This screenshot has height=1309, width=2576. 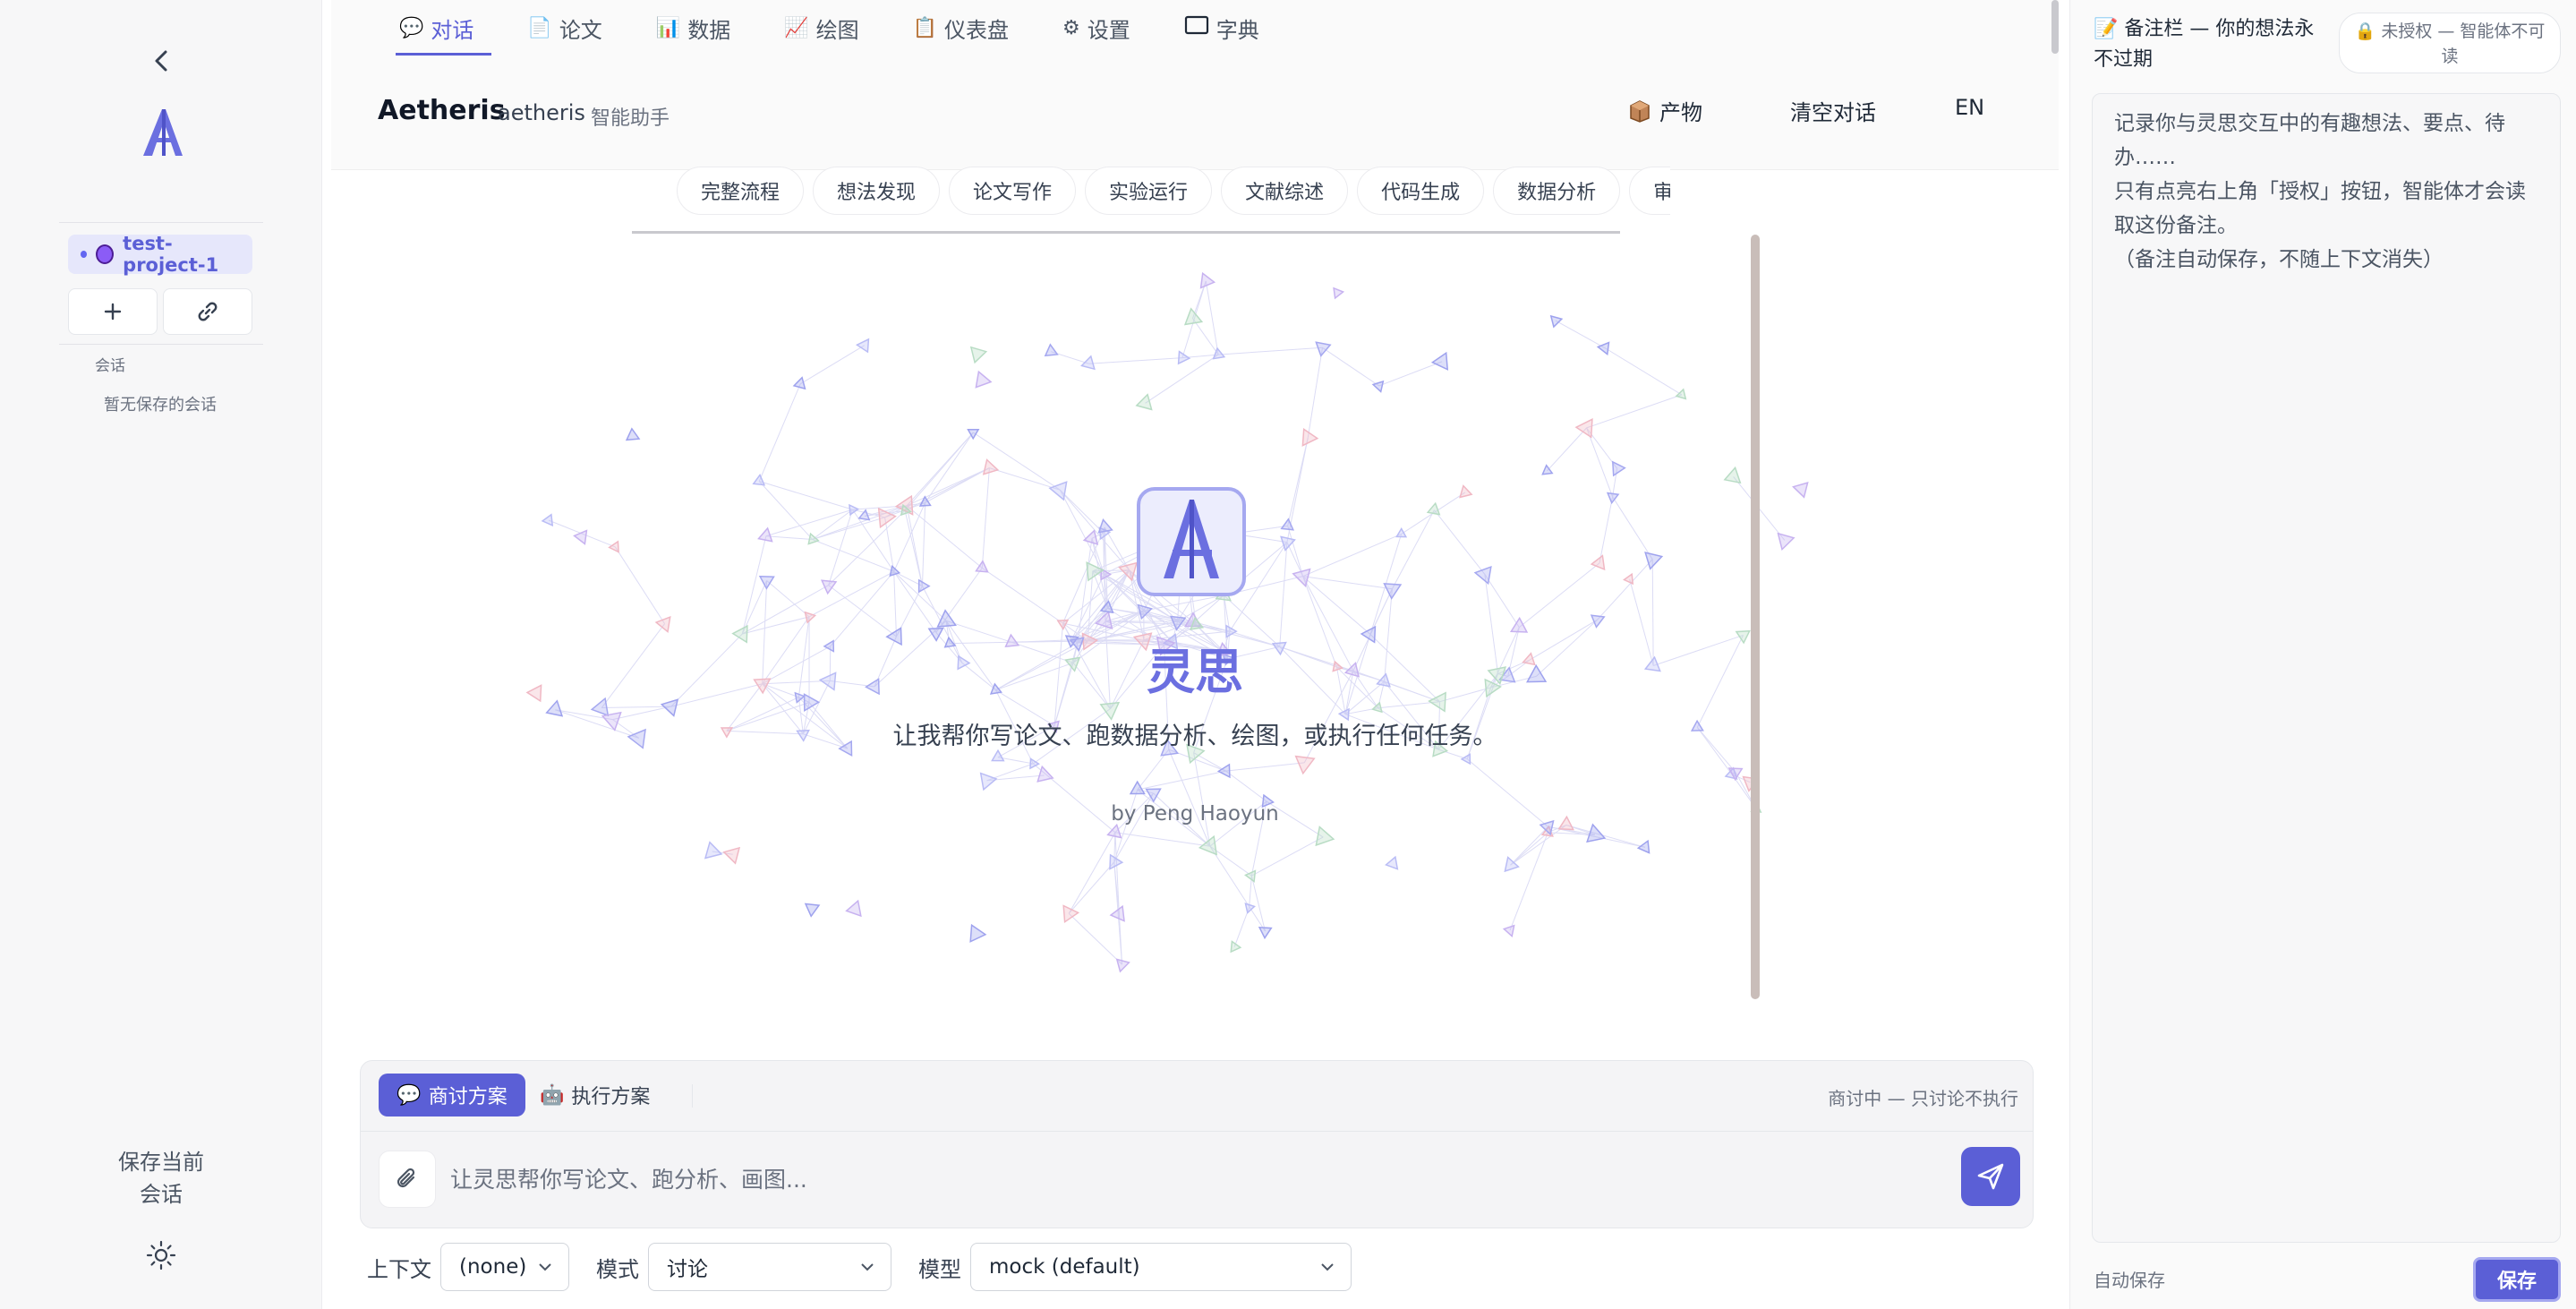 What do you see at coordinates (1649, 191) in the screenshot?
I see `quick-action-chip: 审稿回复` at bounding box center [1649, 191].